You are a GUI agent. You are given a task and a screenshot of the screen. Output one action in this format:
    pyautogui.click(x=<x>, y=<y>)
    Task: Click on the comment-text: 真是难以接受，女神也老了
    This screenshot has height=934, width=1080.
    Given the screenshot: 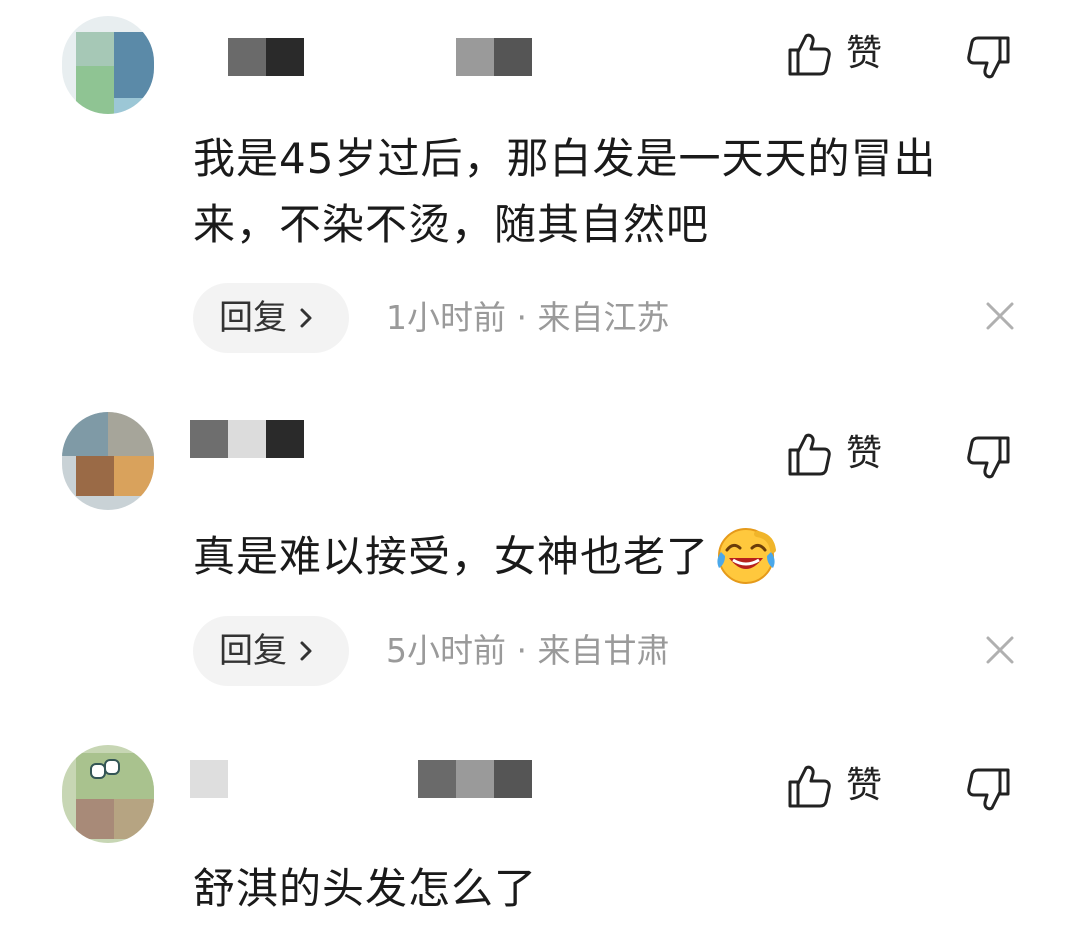 What is the action you would take?
    pyautogui.click(x=613, y=557)
    